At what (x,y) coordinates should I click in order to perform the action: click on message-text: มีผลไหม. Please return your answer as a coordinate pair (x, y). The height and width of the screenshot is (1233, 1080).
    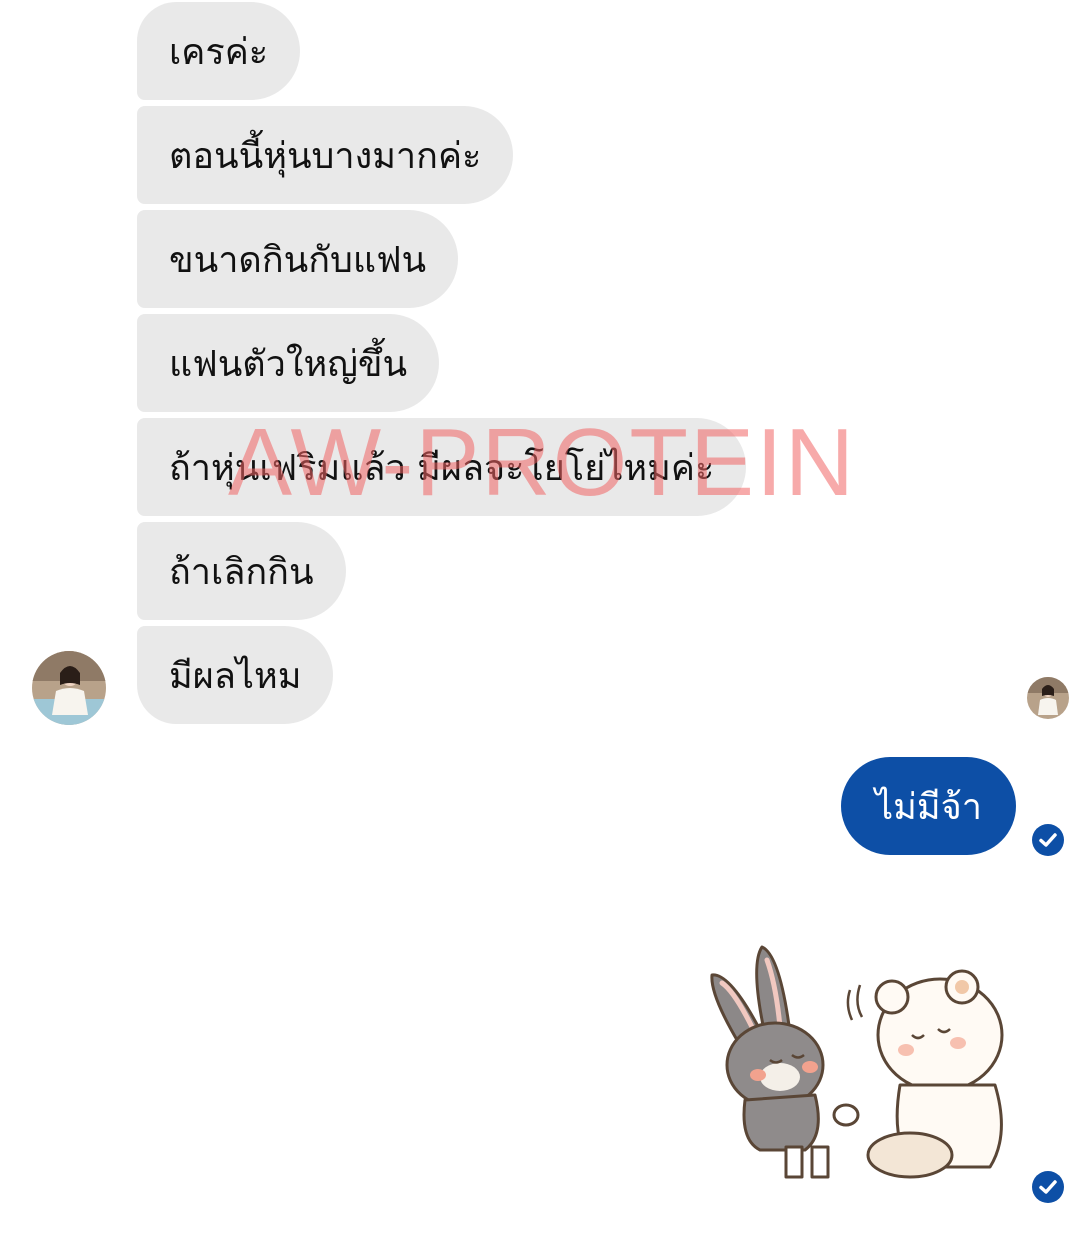
    Looking at the image, I should click on (235, 676).